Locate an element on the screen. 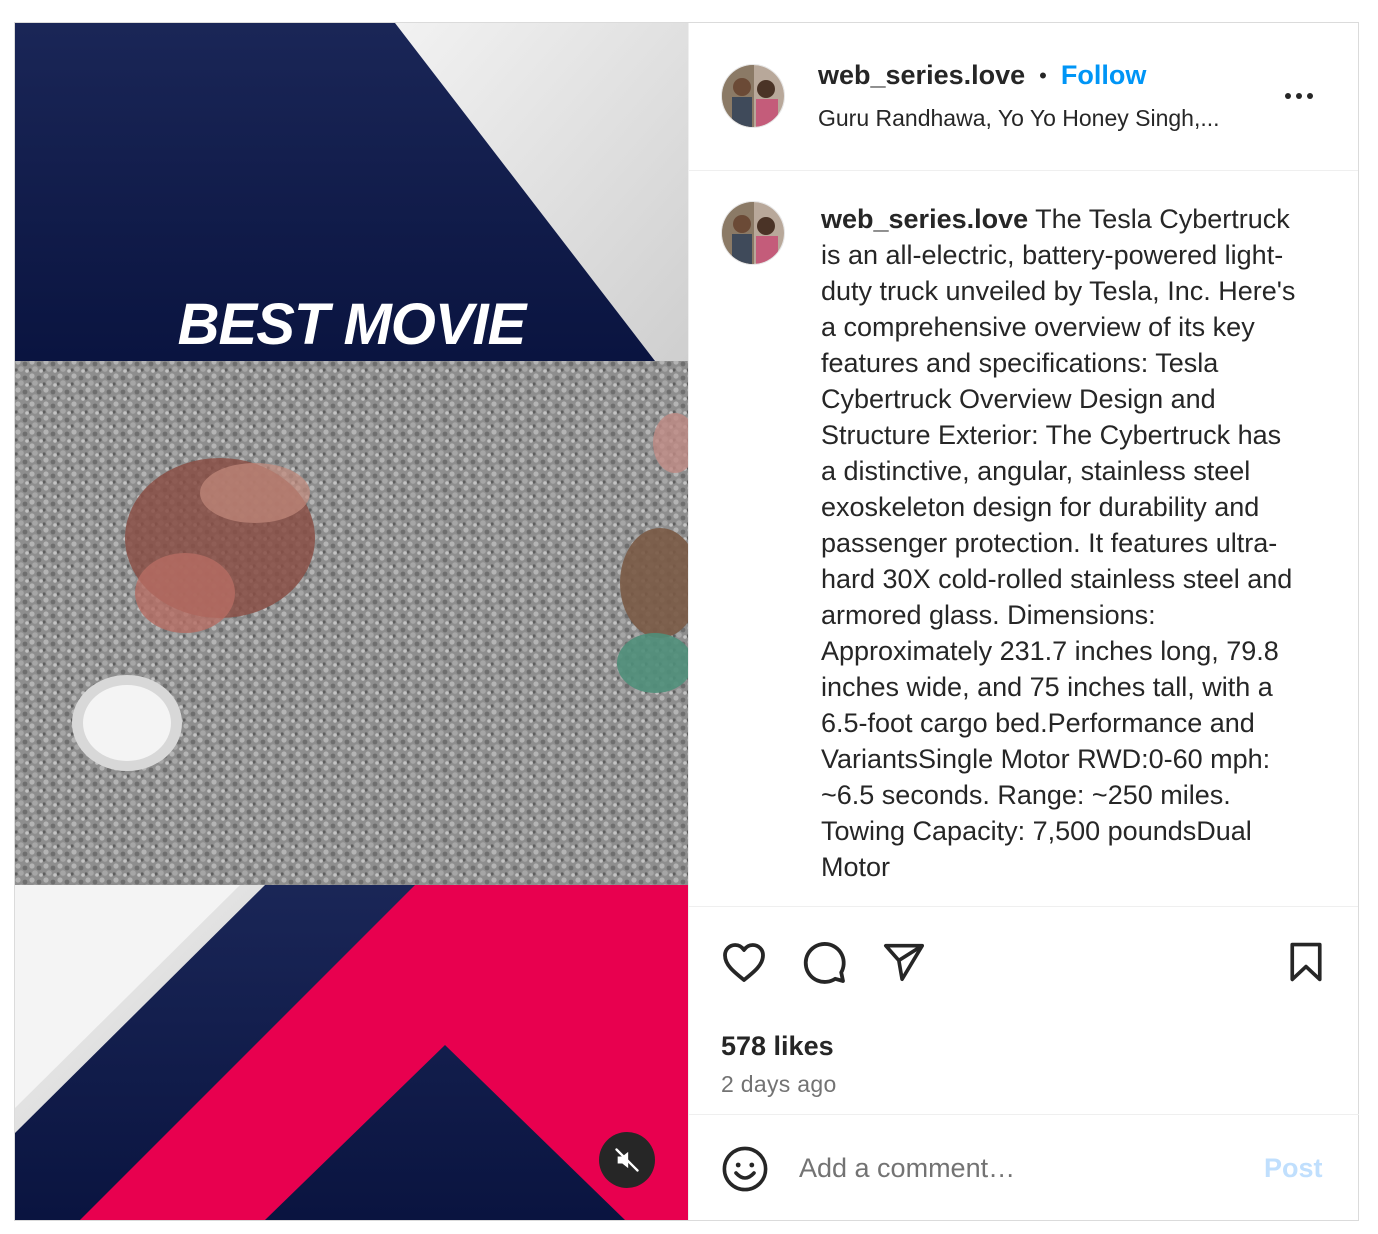  avatar is located at coordinates (753, 96).